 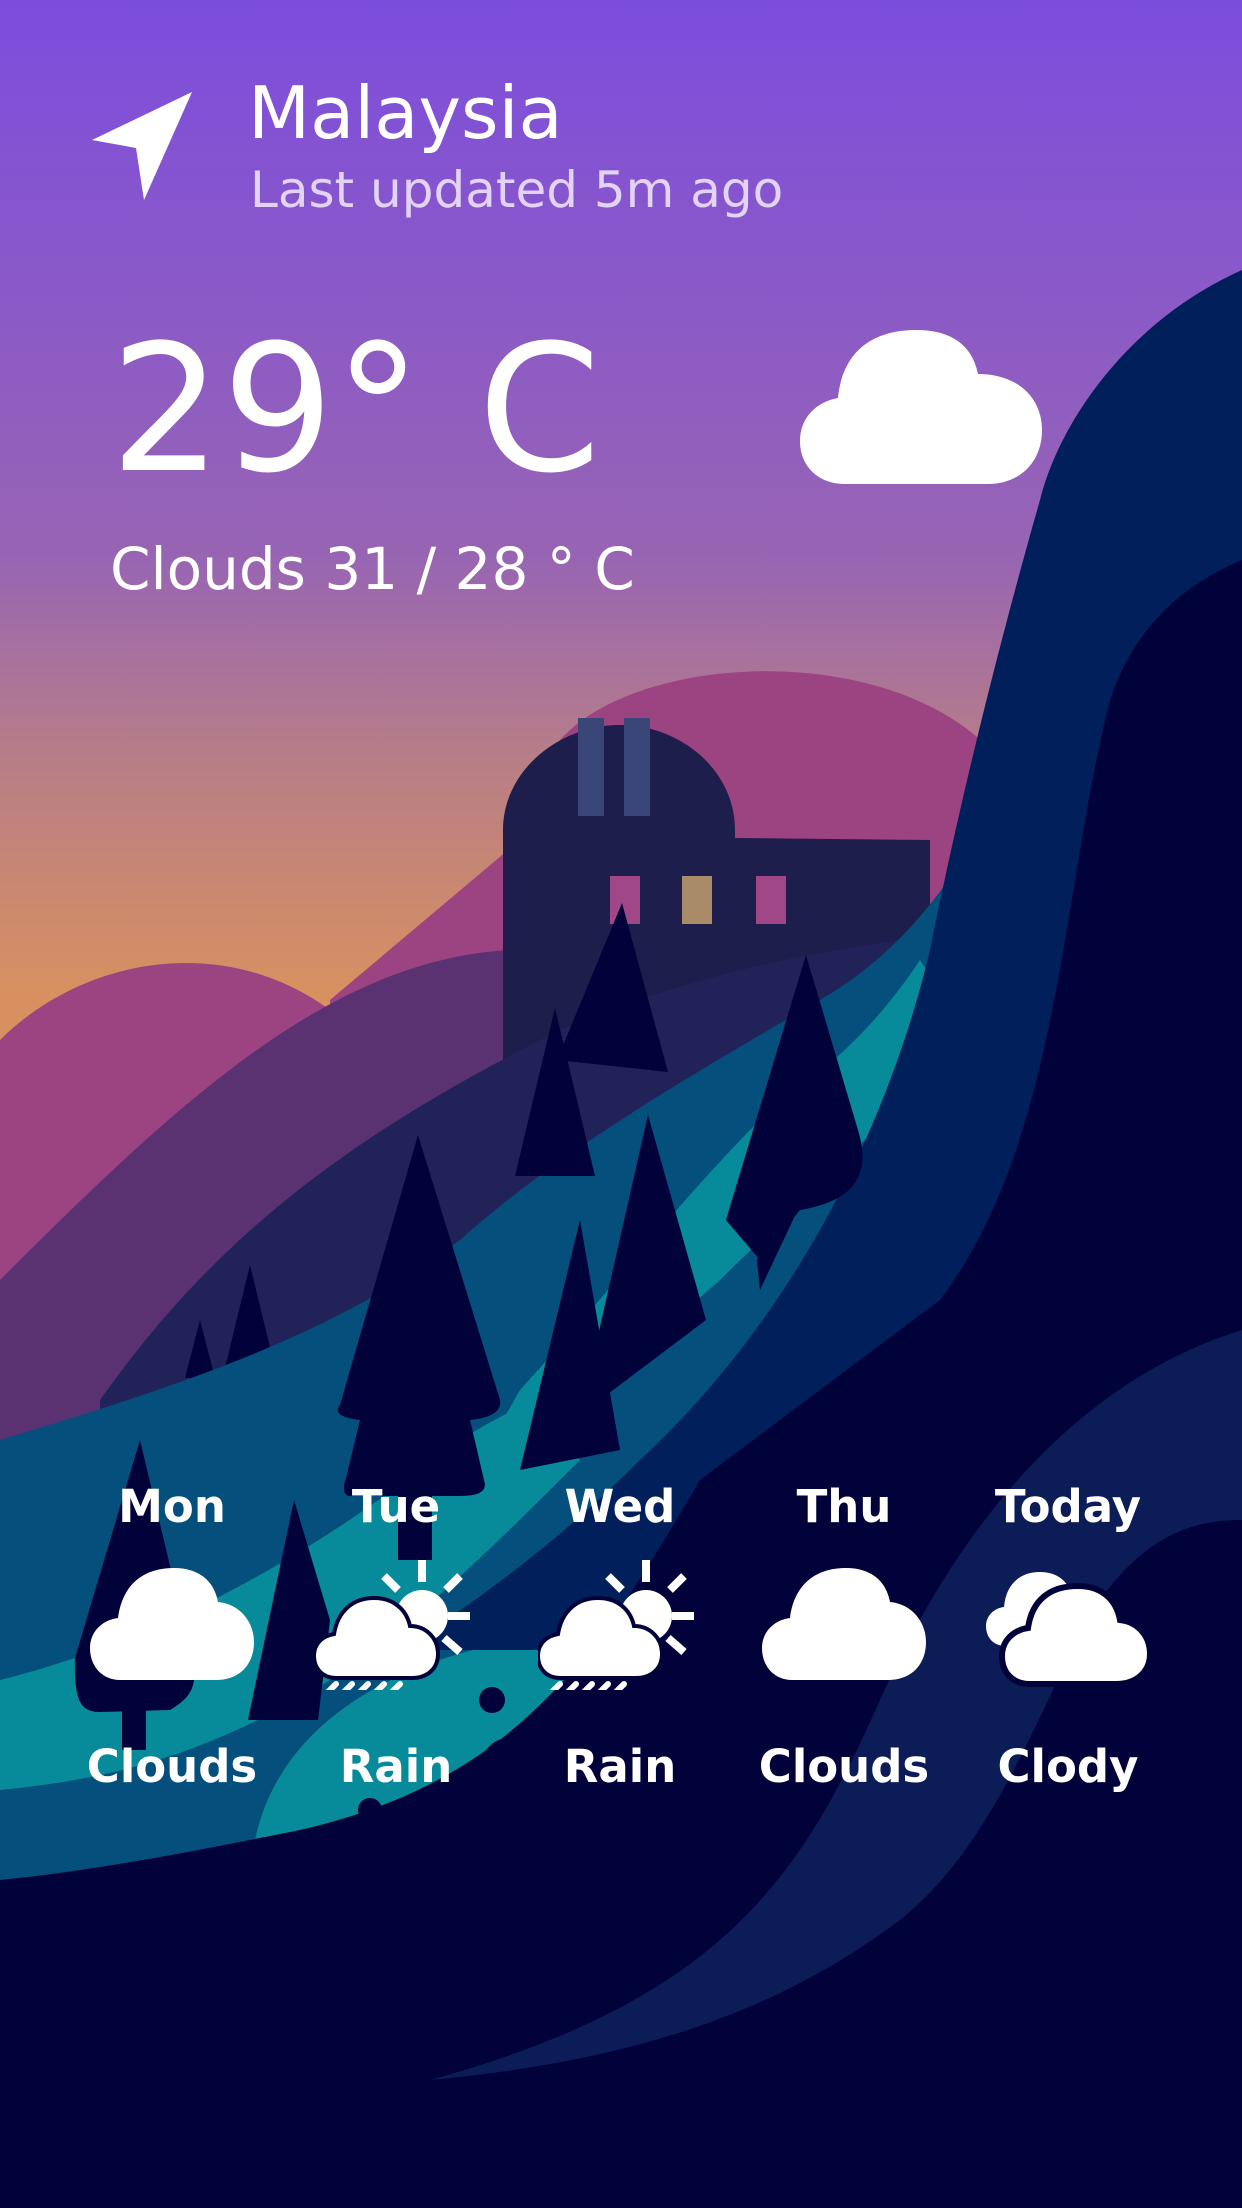 I want to click on location-name: Malaysia, so click(x=405, y=113).